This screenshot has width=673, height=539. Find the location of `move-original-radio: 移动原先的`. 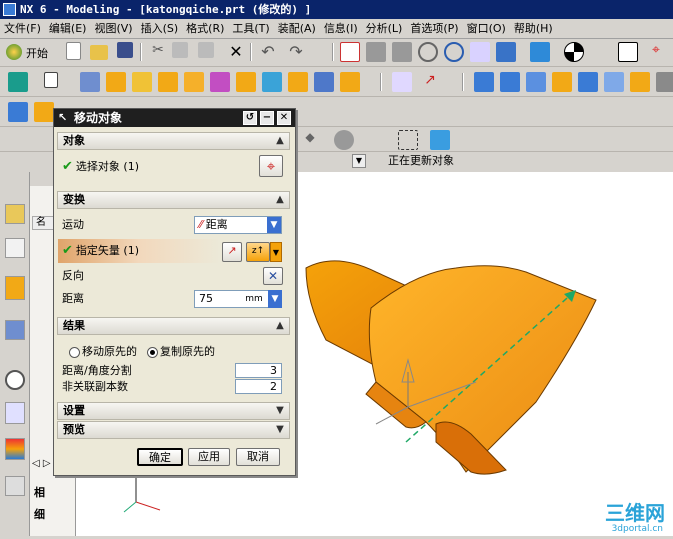

move-original-radio: 移动原先的 is located at coordinates (109, 352).